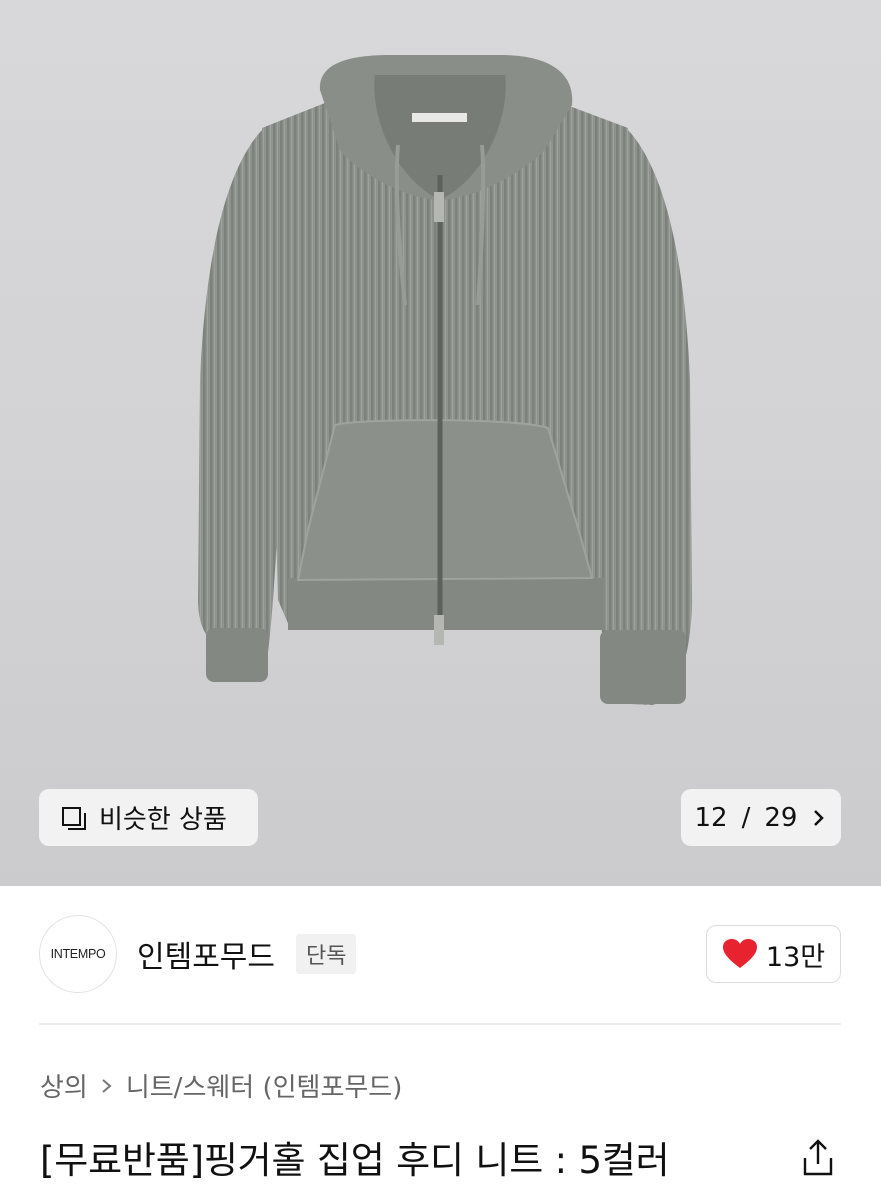  I want to click on similar-items-icon, so click(74, 818).